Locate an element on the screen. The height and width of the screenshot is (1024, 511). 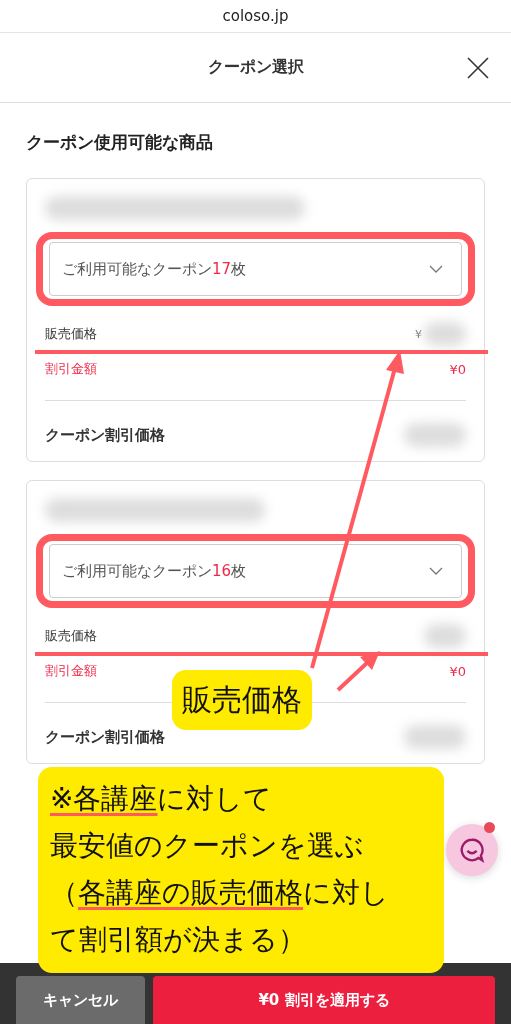
callout-label: 販売価格 is located at coordinates (242, 700).